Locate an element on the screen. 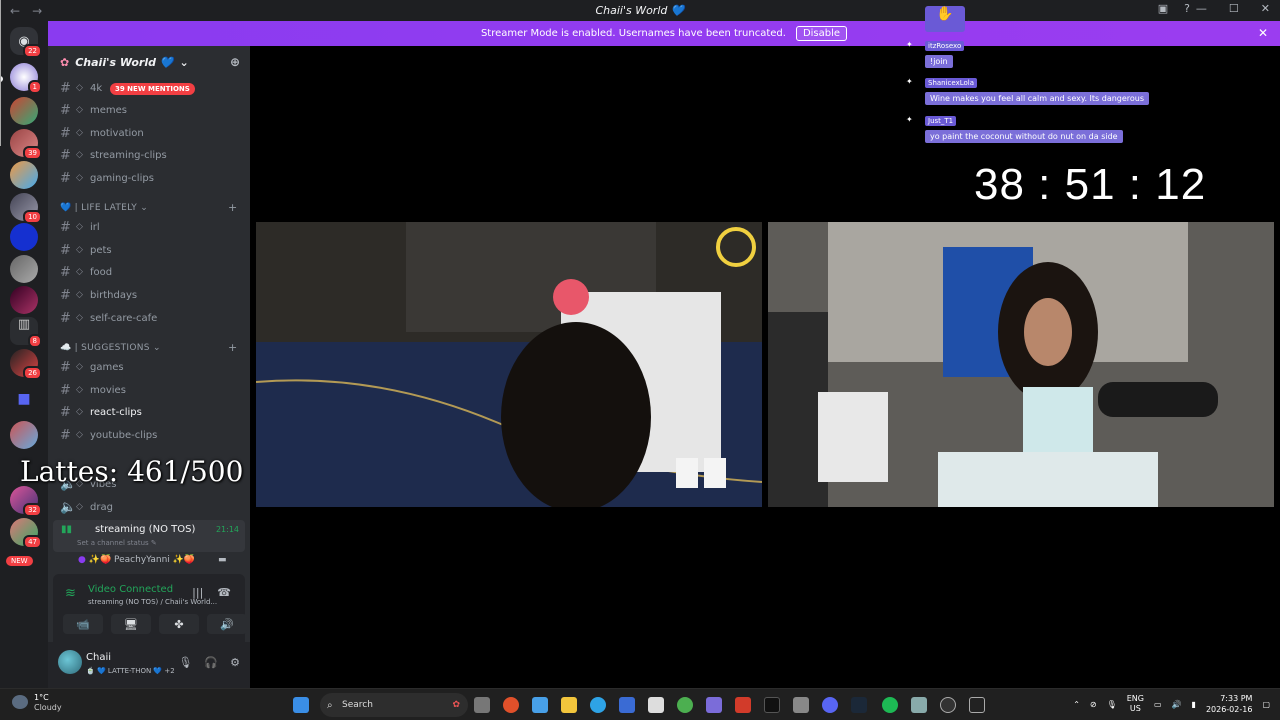 This screenshot has height=720, width=1280. voice-connected-label: Video Connected is located at coordinates (130, 589).